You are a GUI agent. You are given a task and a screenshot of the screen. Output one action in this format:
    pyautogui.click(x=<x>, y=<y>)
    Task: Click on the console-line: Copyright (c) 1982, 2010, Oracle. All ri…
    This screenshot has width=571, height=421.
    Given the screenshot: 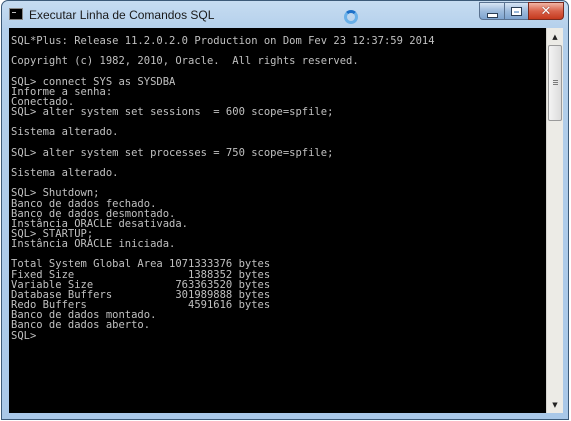 What is the action you would take?
    pyautogui.click(x=185, y=61)
    